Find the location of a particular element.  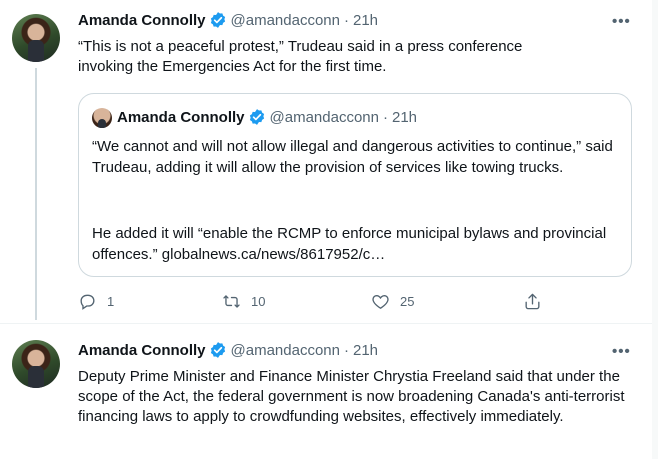

heart-icon is located at coordinates (380, 302).